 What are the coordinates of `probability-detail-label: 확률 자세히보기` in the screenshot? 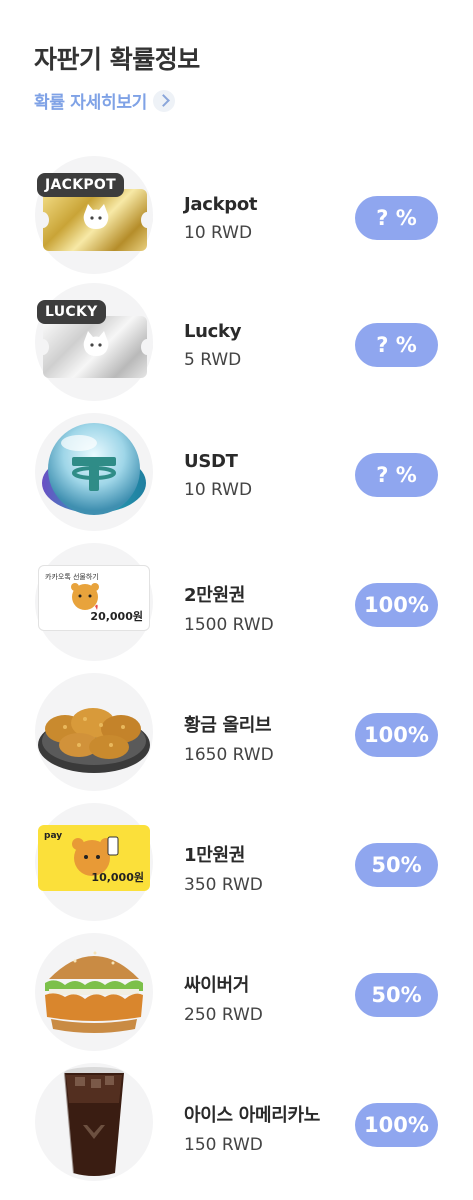 It's located at (90, 103).